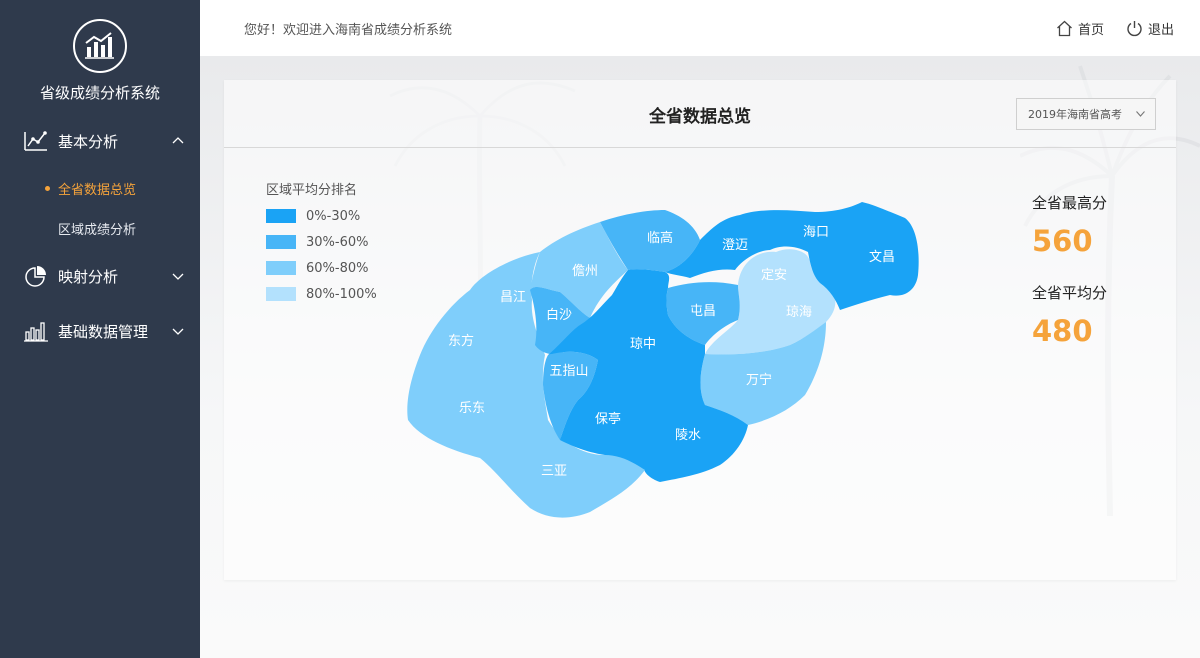 This screenshot has height=658, width=1200. What do you see at coordinates (337, 242) in the screenshot?
I see `legend-label: 30%-60%` at bounding box center [337, 242].